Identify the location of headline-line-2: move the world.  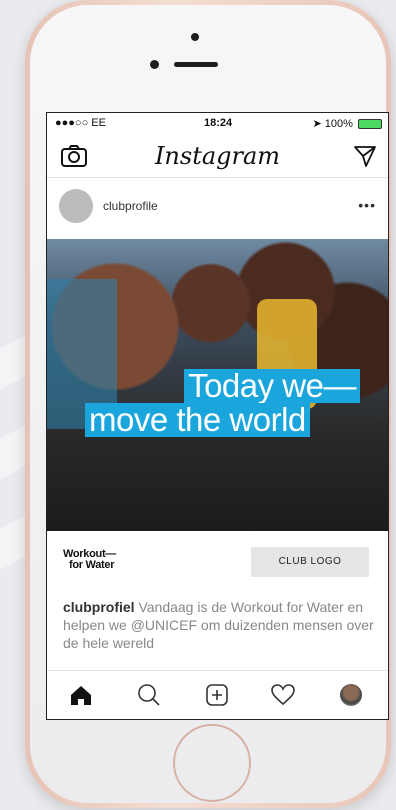
(197, 420).